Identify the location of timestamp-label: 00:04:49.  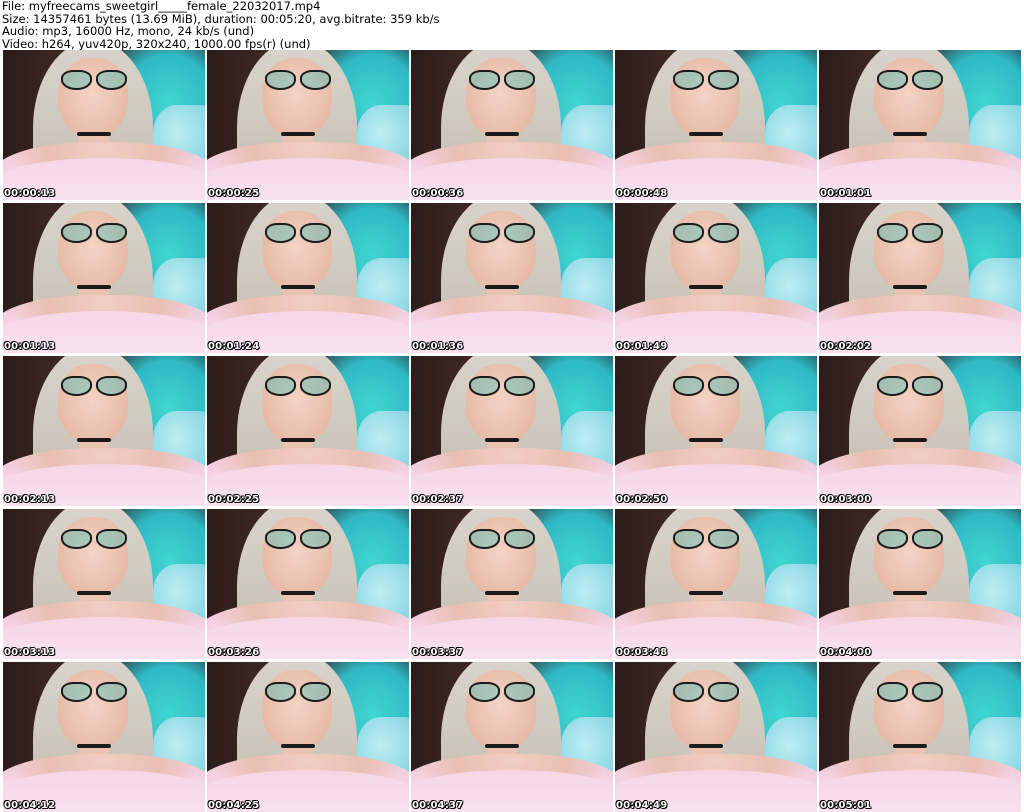
(642, 805).